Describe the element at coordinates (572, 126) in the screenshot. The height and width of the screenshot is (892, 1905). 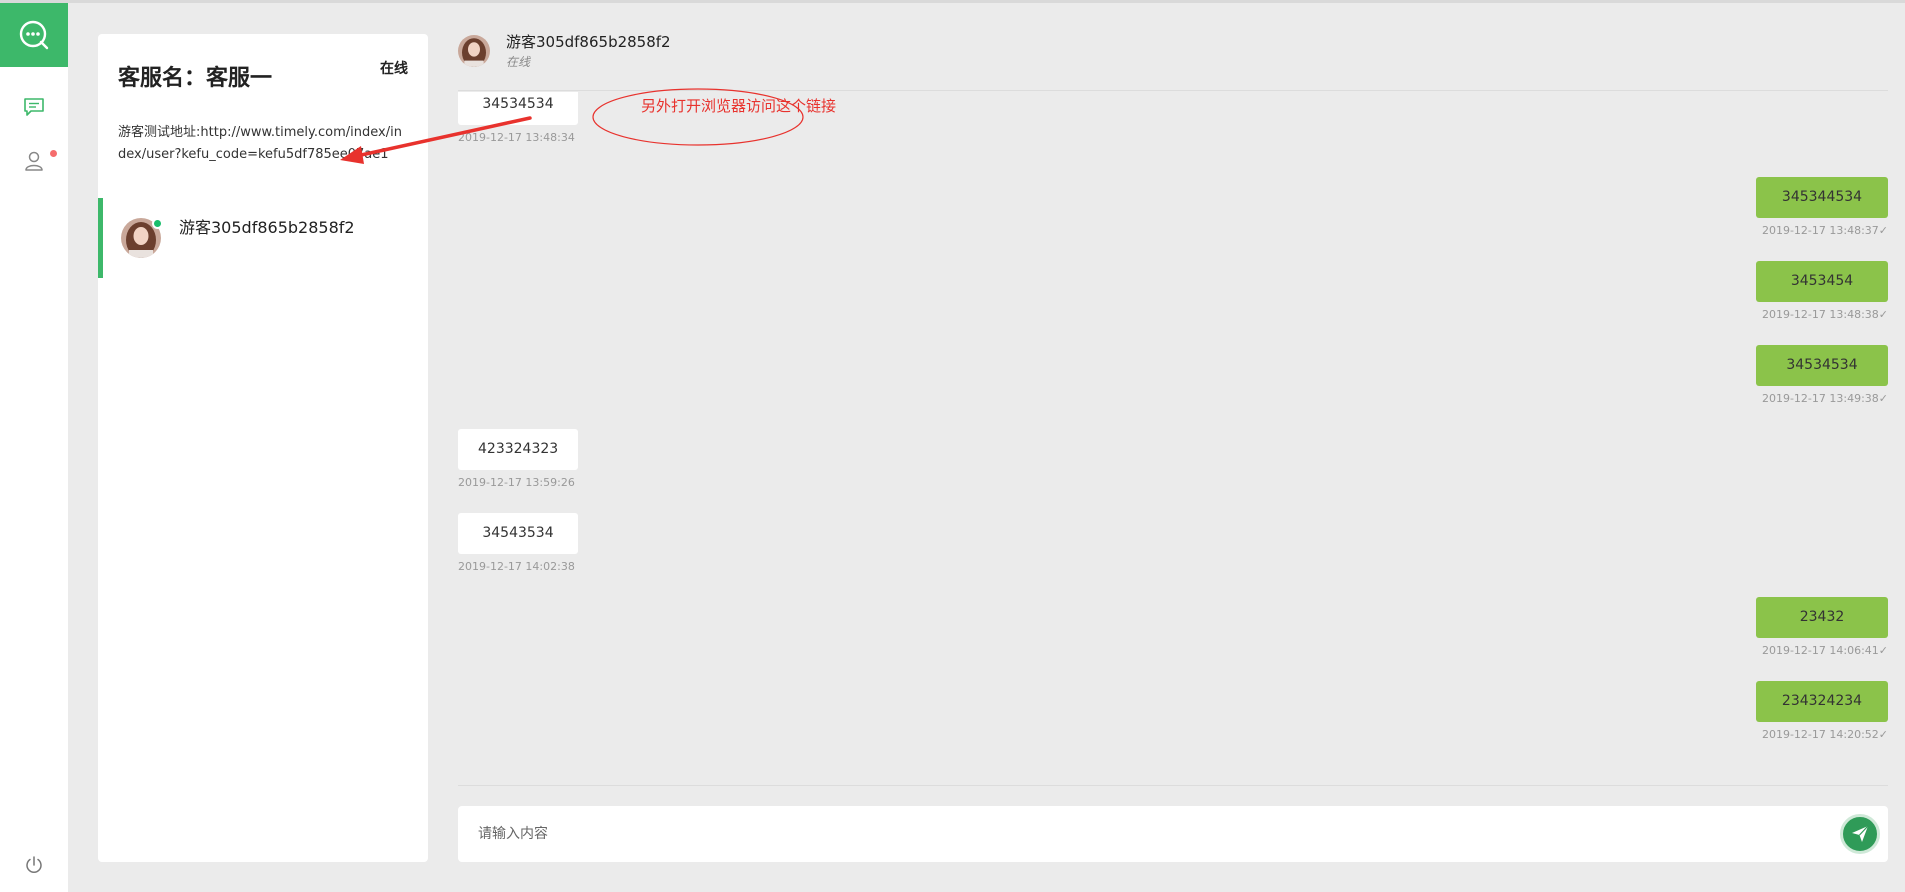
I see `annotation-overlay` at that location.